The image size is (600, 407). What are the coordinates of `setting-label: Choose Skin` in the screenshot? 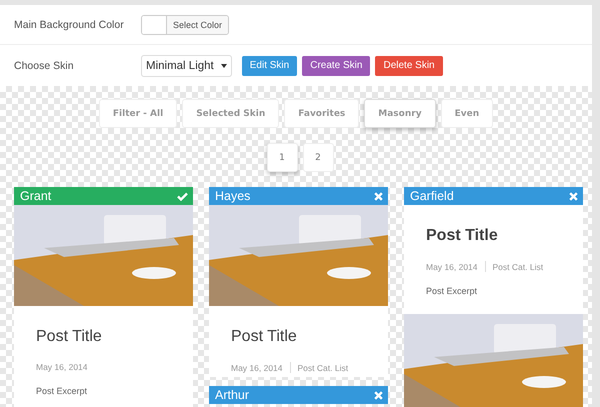 It's located at (44, 66).